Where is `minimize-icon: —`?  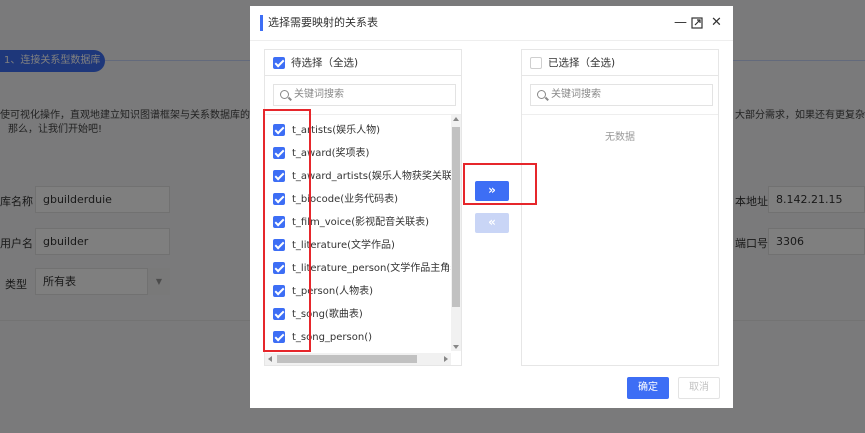 minimize-icon: — is located at coordinates (680, 23).